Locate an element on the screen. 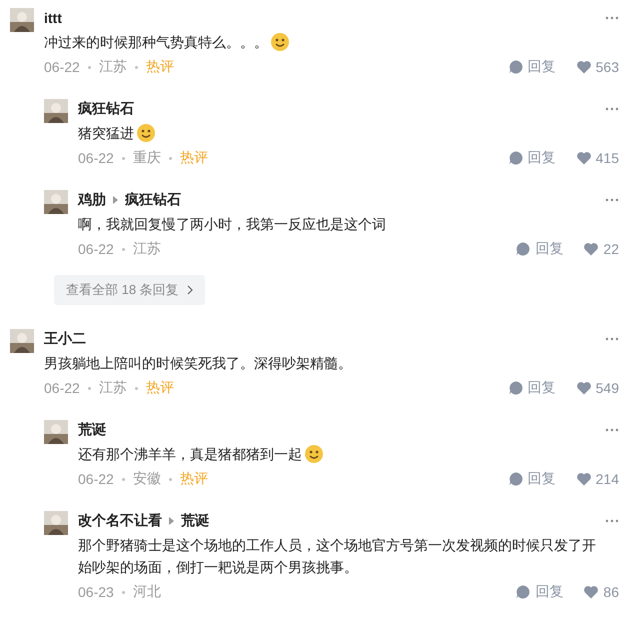 The image size is (627, 640). like-button: 415 is located at coordinates (597, 158).